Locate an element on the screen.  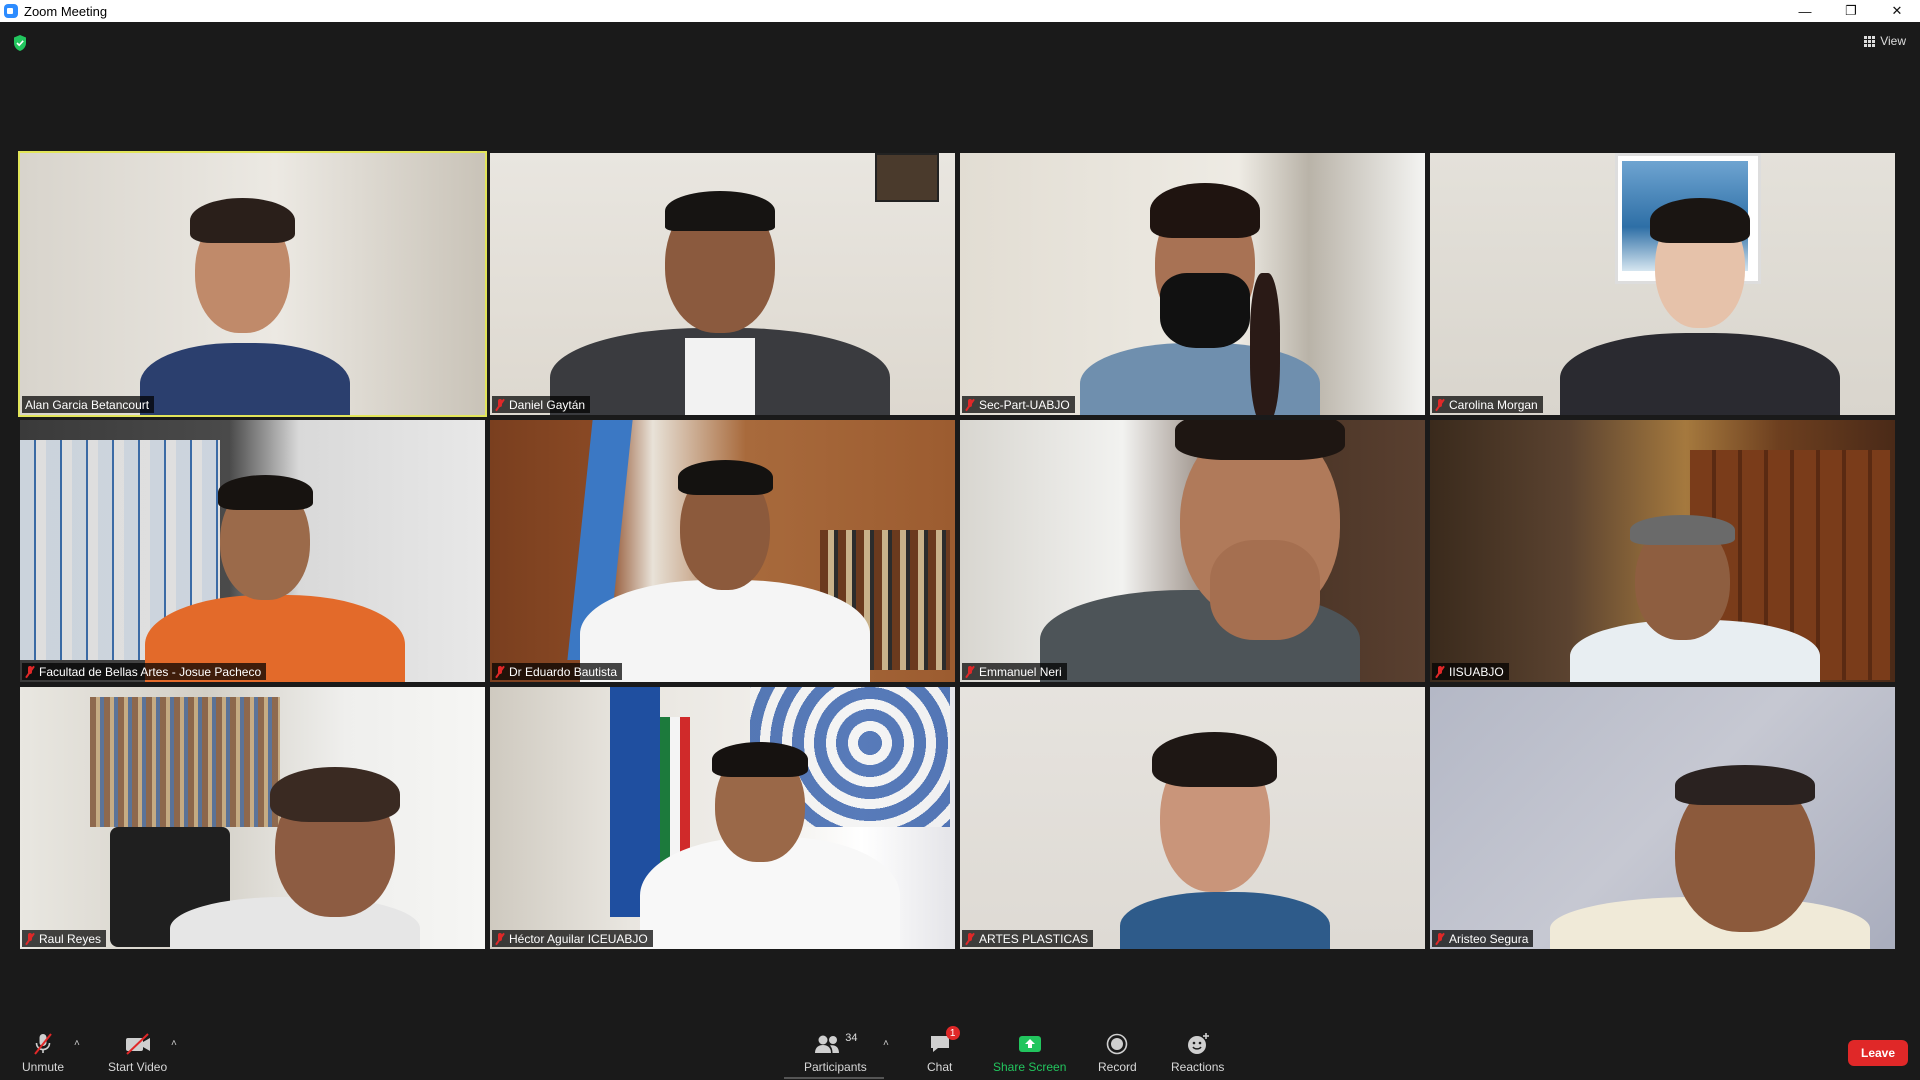
participant-name: Facultad de Bellas Artes - Josue Pacheco is located at coordinates (150, 671).